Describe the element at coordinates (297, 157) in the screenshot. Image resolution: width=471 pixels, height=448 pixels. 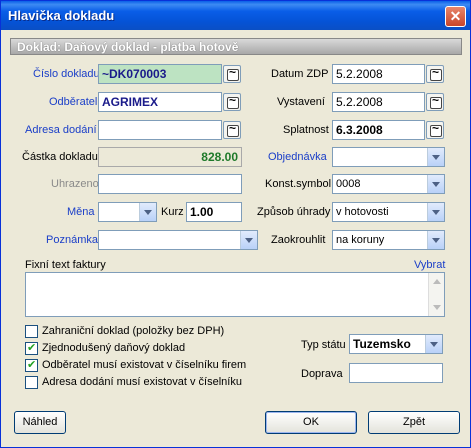
I see `objednavka-label: Objednávka` at that location.